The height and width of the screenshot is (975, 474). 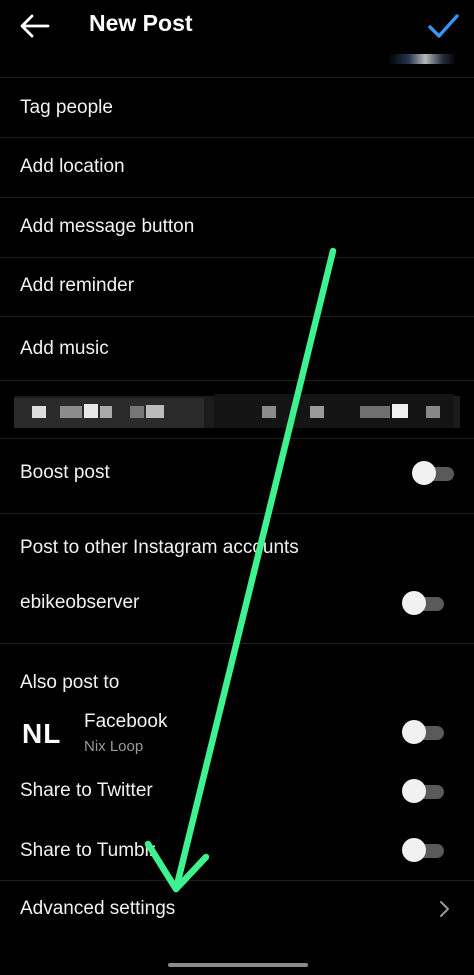 What do you see at coordinates (425, 850) in the screenshot?
I see `tumblr-toggle` at bounding box center [425, 850].